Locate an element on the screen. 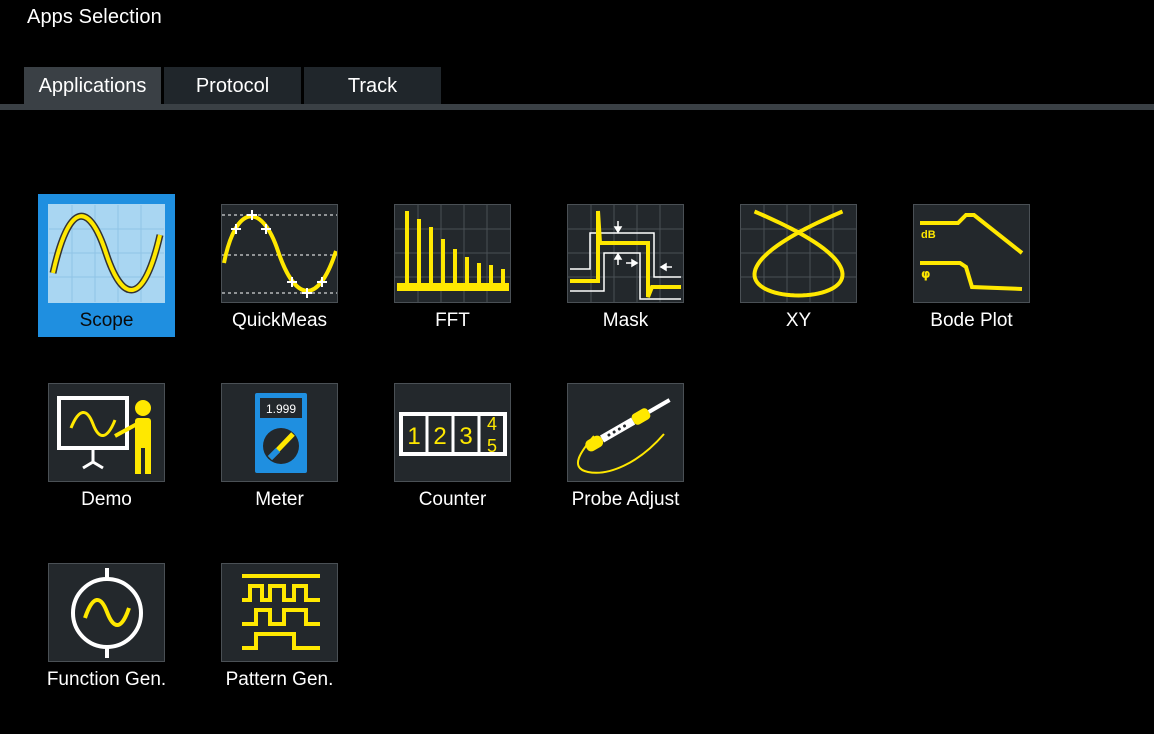 Image resolution: width=1154 pixels, height=734 pixels. mask-icon is located at coordinates (625, 253).